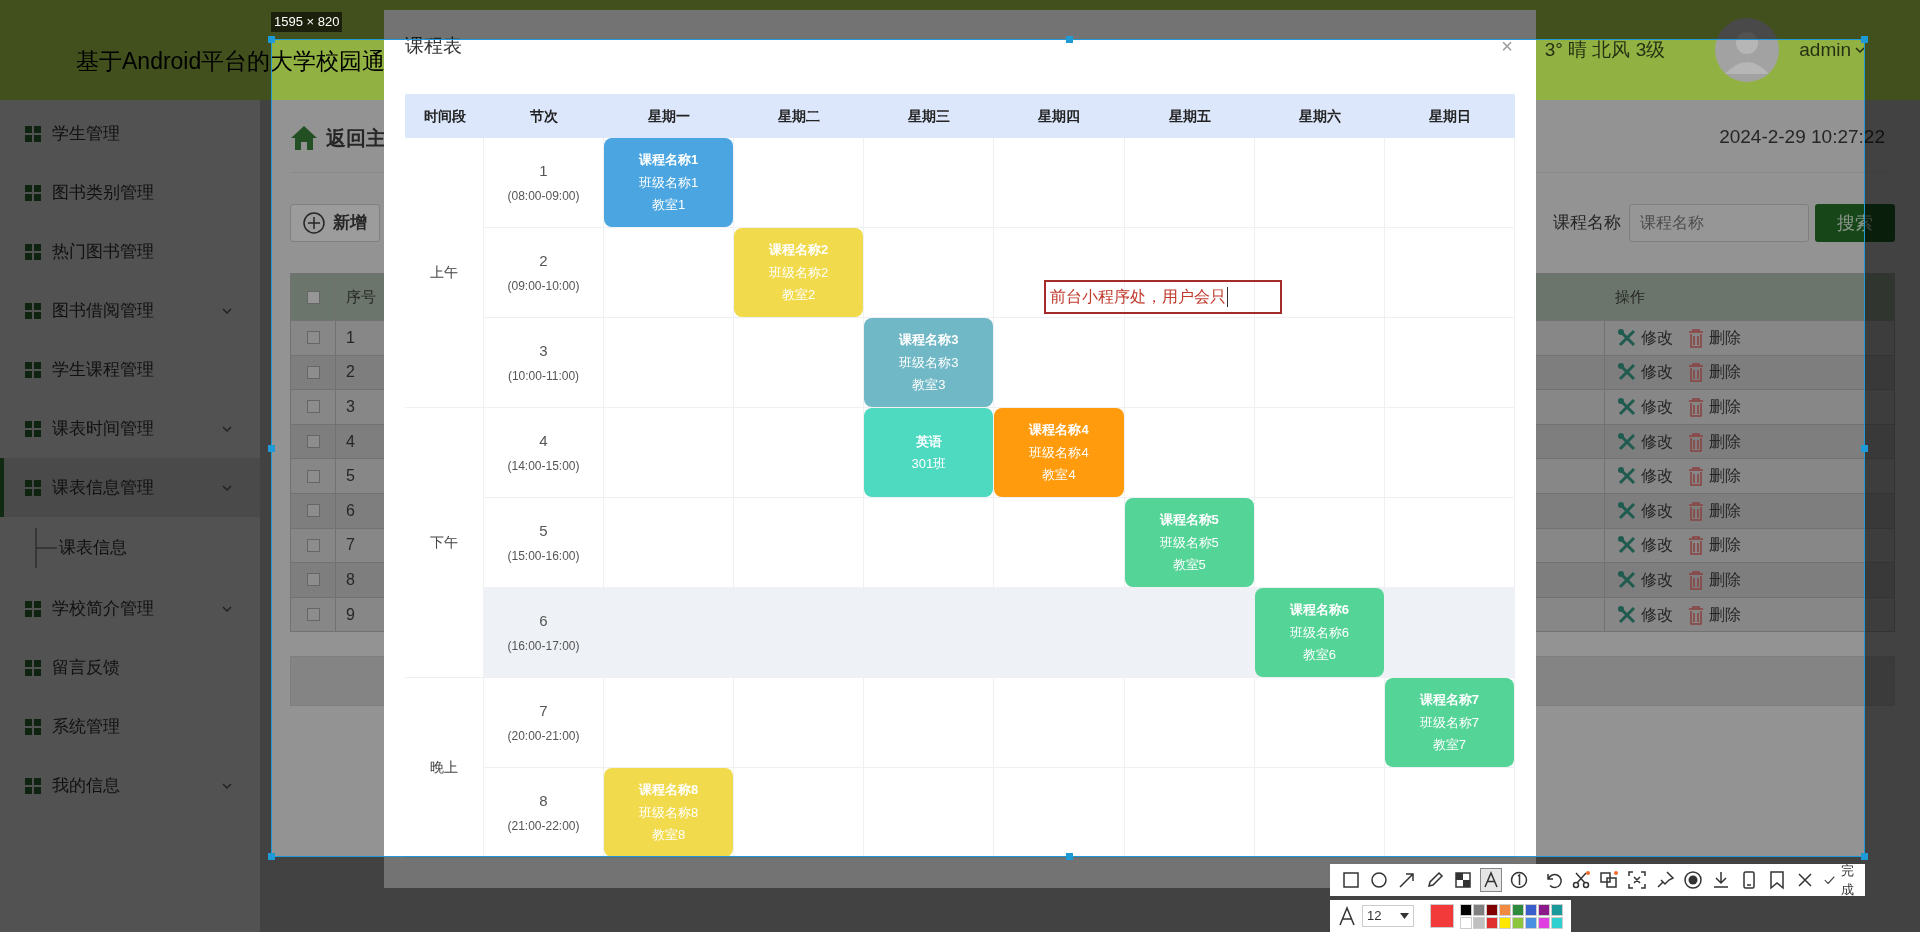  What do you see at coordinates (1388, 916) in the screenshot?
I see `font-size-select: 12` at bounding box center [1388, 916].